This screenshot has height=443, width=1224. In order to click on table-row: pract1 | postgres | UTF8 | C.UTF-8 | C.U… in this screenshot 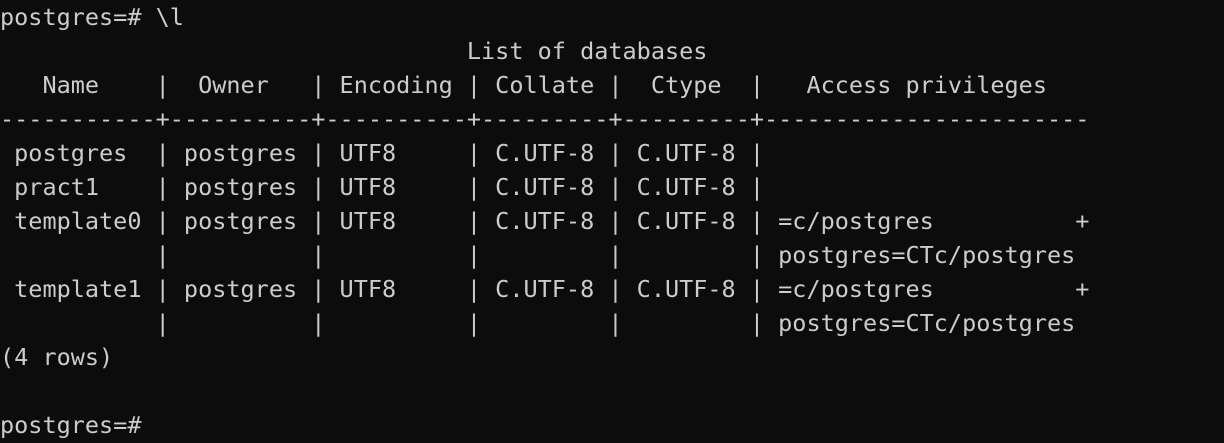, I will do `click(382, 187)`.